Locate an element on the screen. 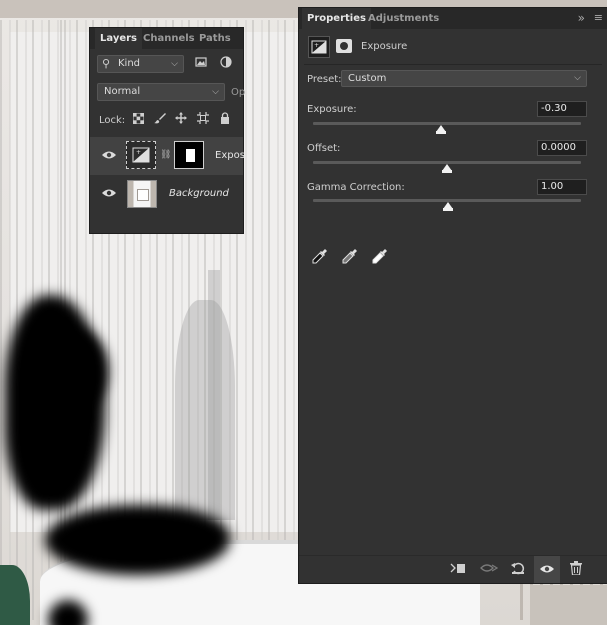 The width and height of the screenshot is (607, 625). mask-link-chain-icon: ⛓ is located at coordinates (165, 156).